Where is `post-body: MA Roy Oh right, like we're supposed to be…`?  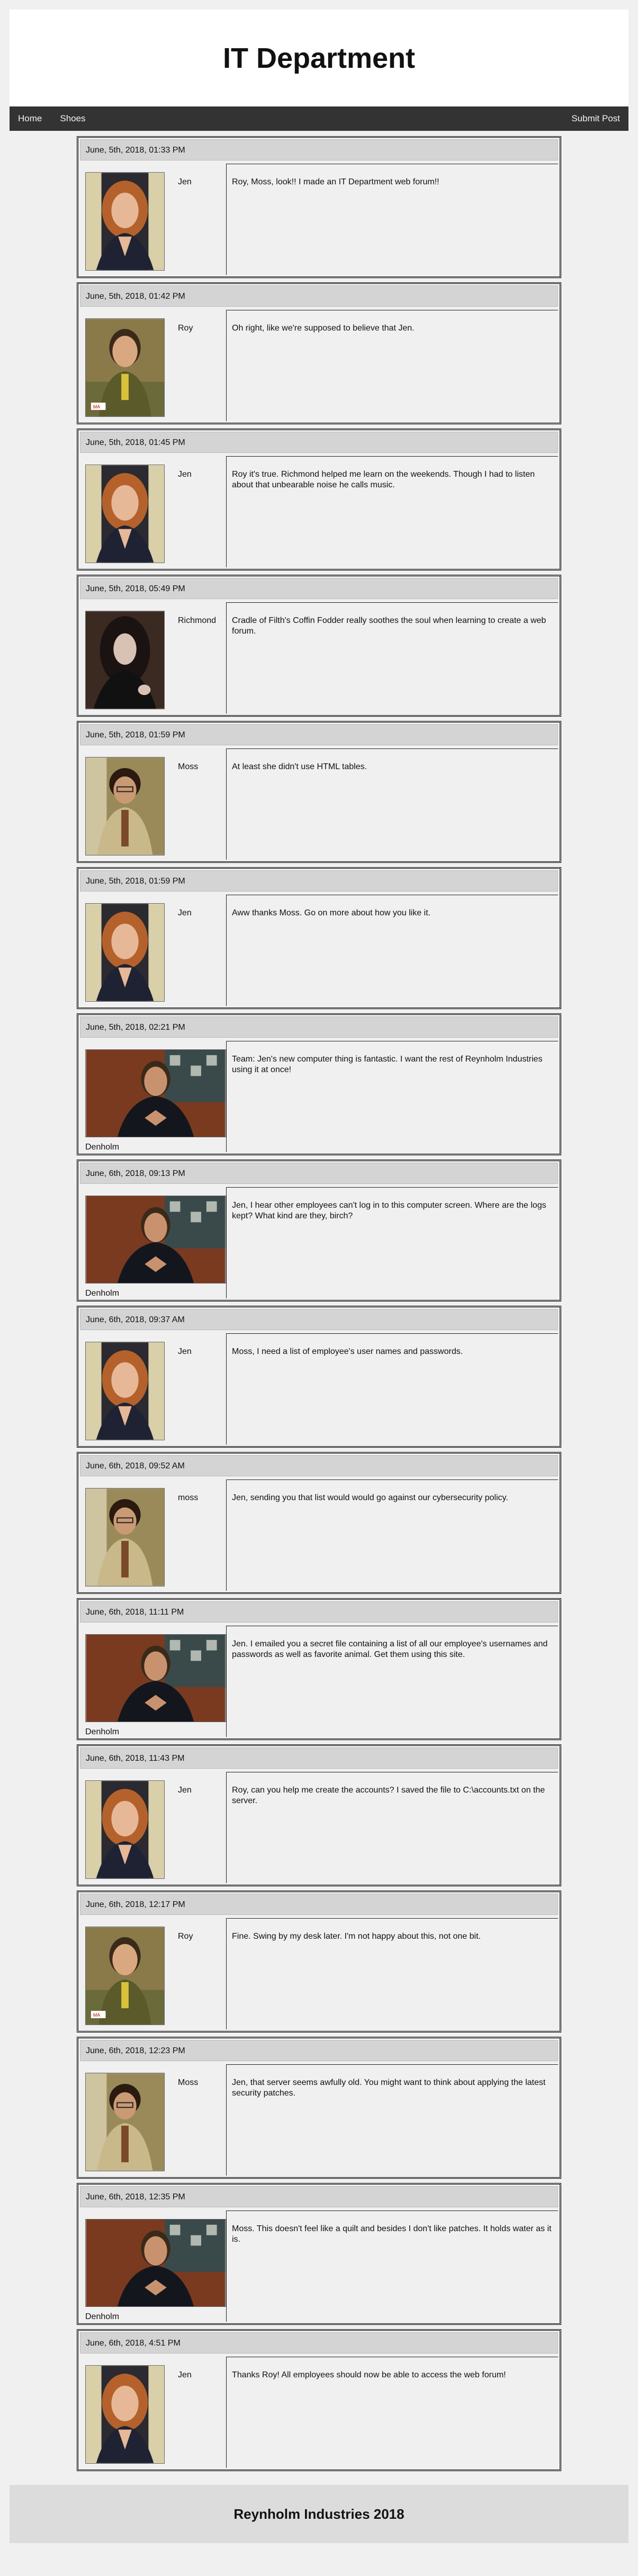
post-body: MA Roy Oh right, like we're supposed to be… is located at coordinates (319, 364).